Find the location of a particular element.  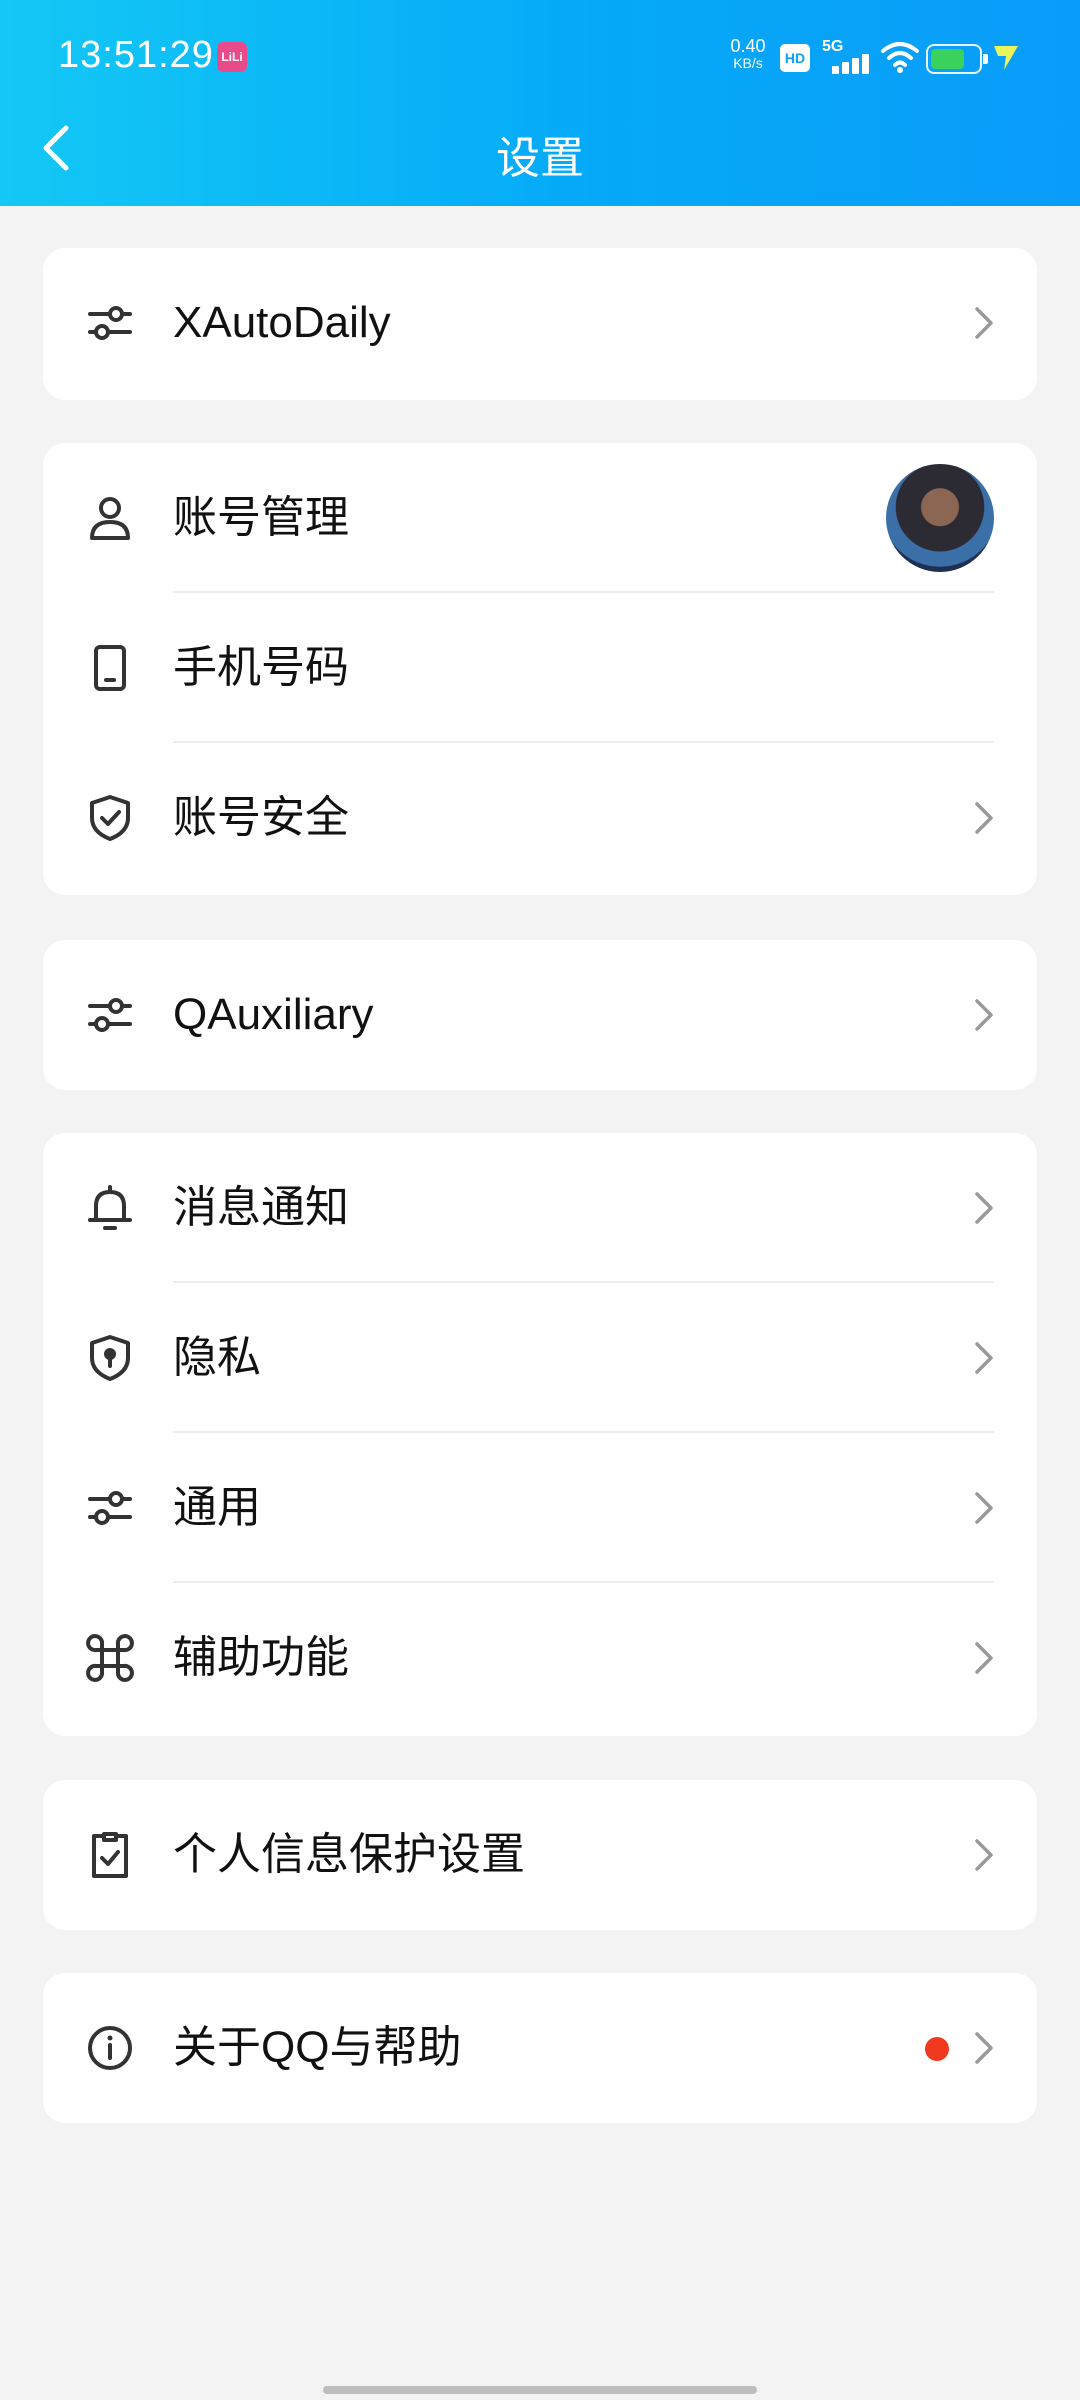

shield-check-icon is located at coordinates (110, 818).